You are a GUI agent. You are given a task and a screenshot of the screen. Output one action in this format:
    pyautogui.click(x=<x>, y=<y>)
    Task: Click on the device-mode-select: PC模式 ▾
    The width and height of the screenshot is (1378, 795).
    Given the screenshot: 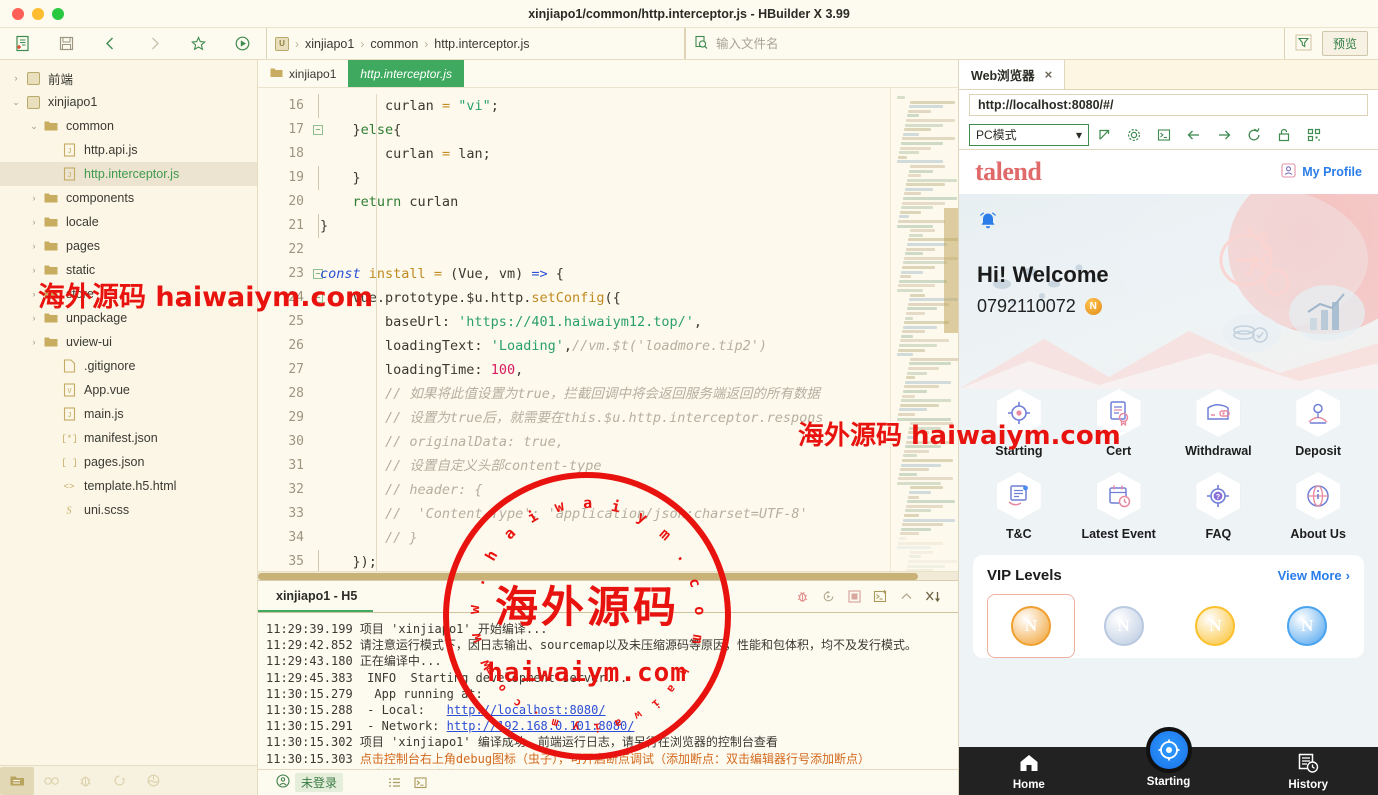 What is the action you would take?
    pyautogui.click(x=1029, y=134)
    